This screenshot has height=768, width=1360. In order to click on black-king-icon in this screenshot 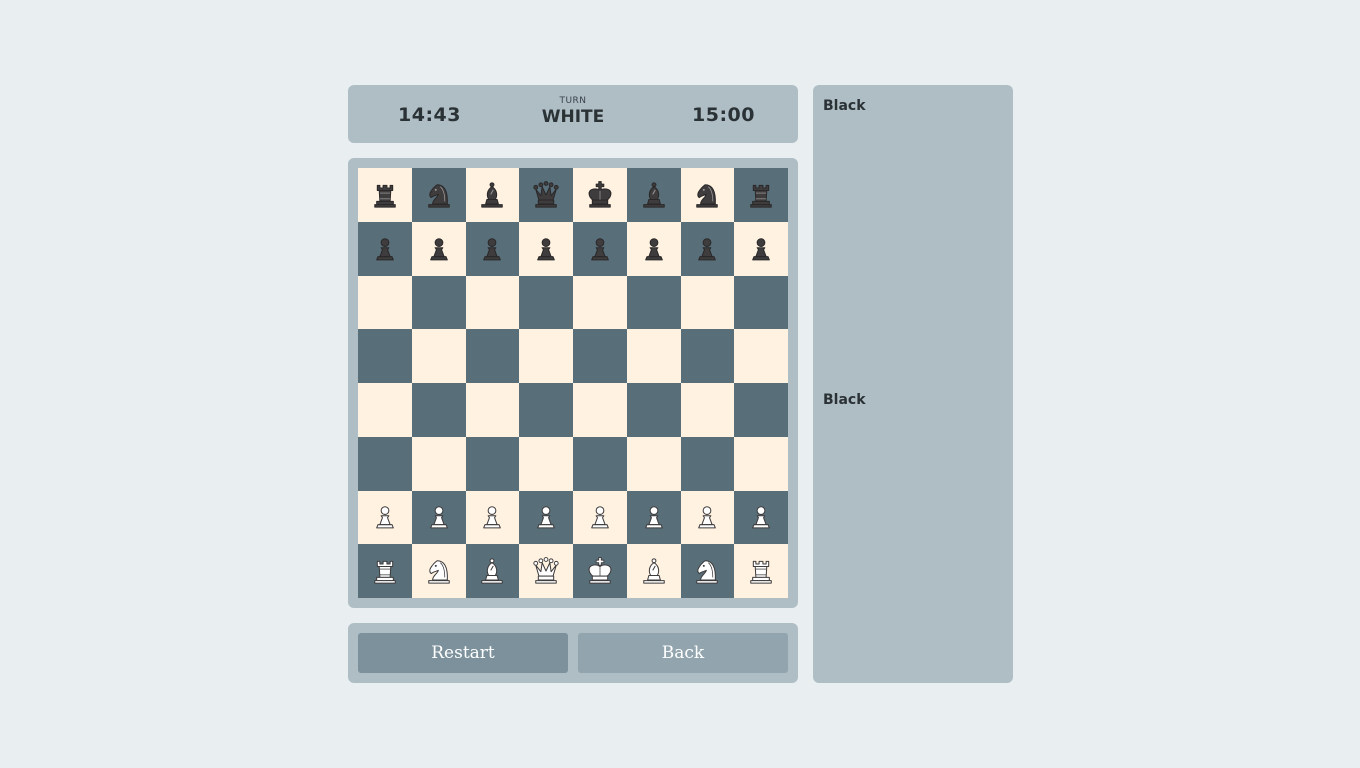, I will do `click(600, 195)`.